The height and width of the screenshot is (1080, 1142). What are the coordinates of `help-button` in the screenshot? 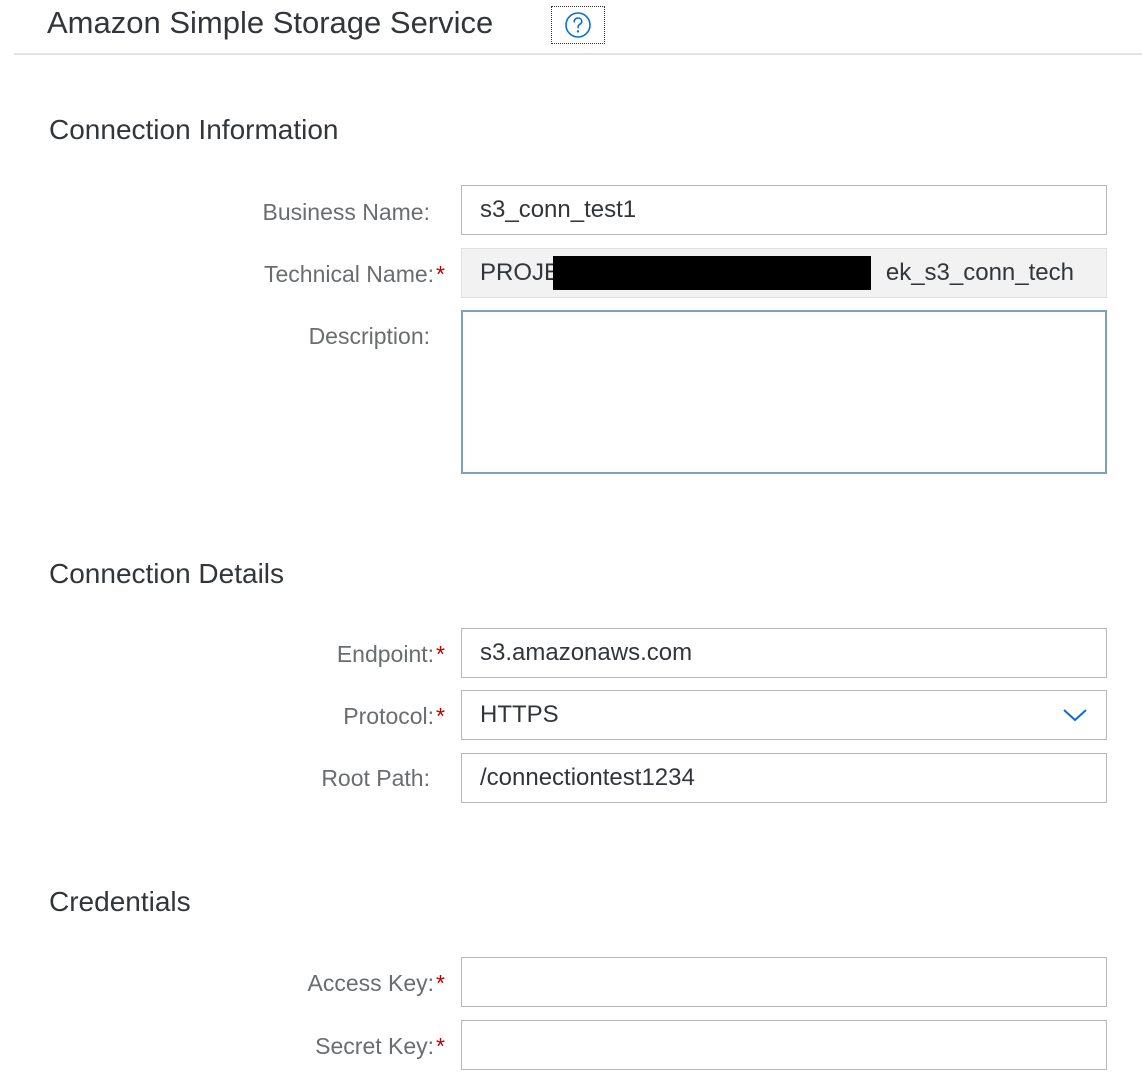 It's located at (578, 25).